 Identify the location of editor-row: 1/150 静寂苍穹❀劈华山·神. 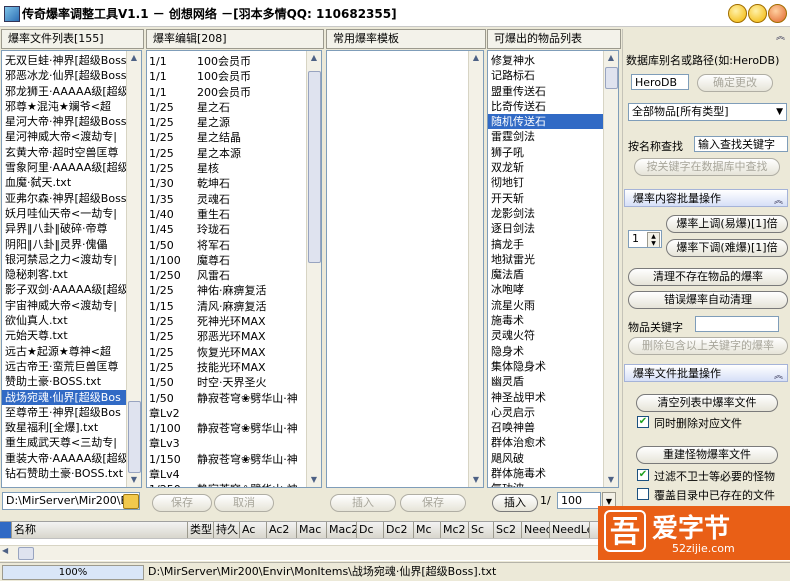
(226, 459).